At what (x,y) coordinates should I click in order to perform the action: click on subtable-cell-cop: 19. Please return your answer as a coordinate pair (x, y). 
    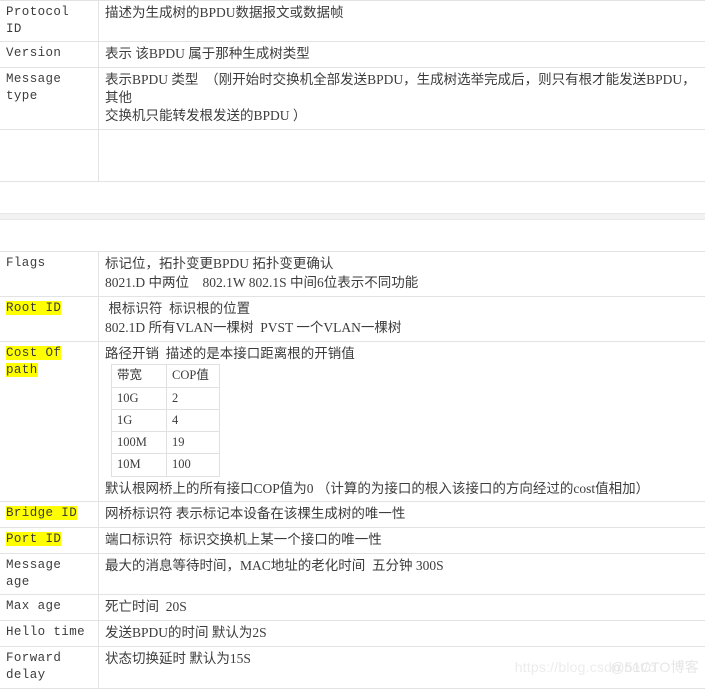
    Looking at the image, I should click on (193, 443).